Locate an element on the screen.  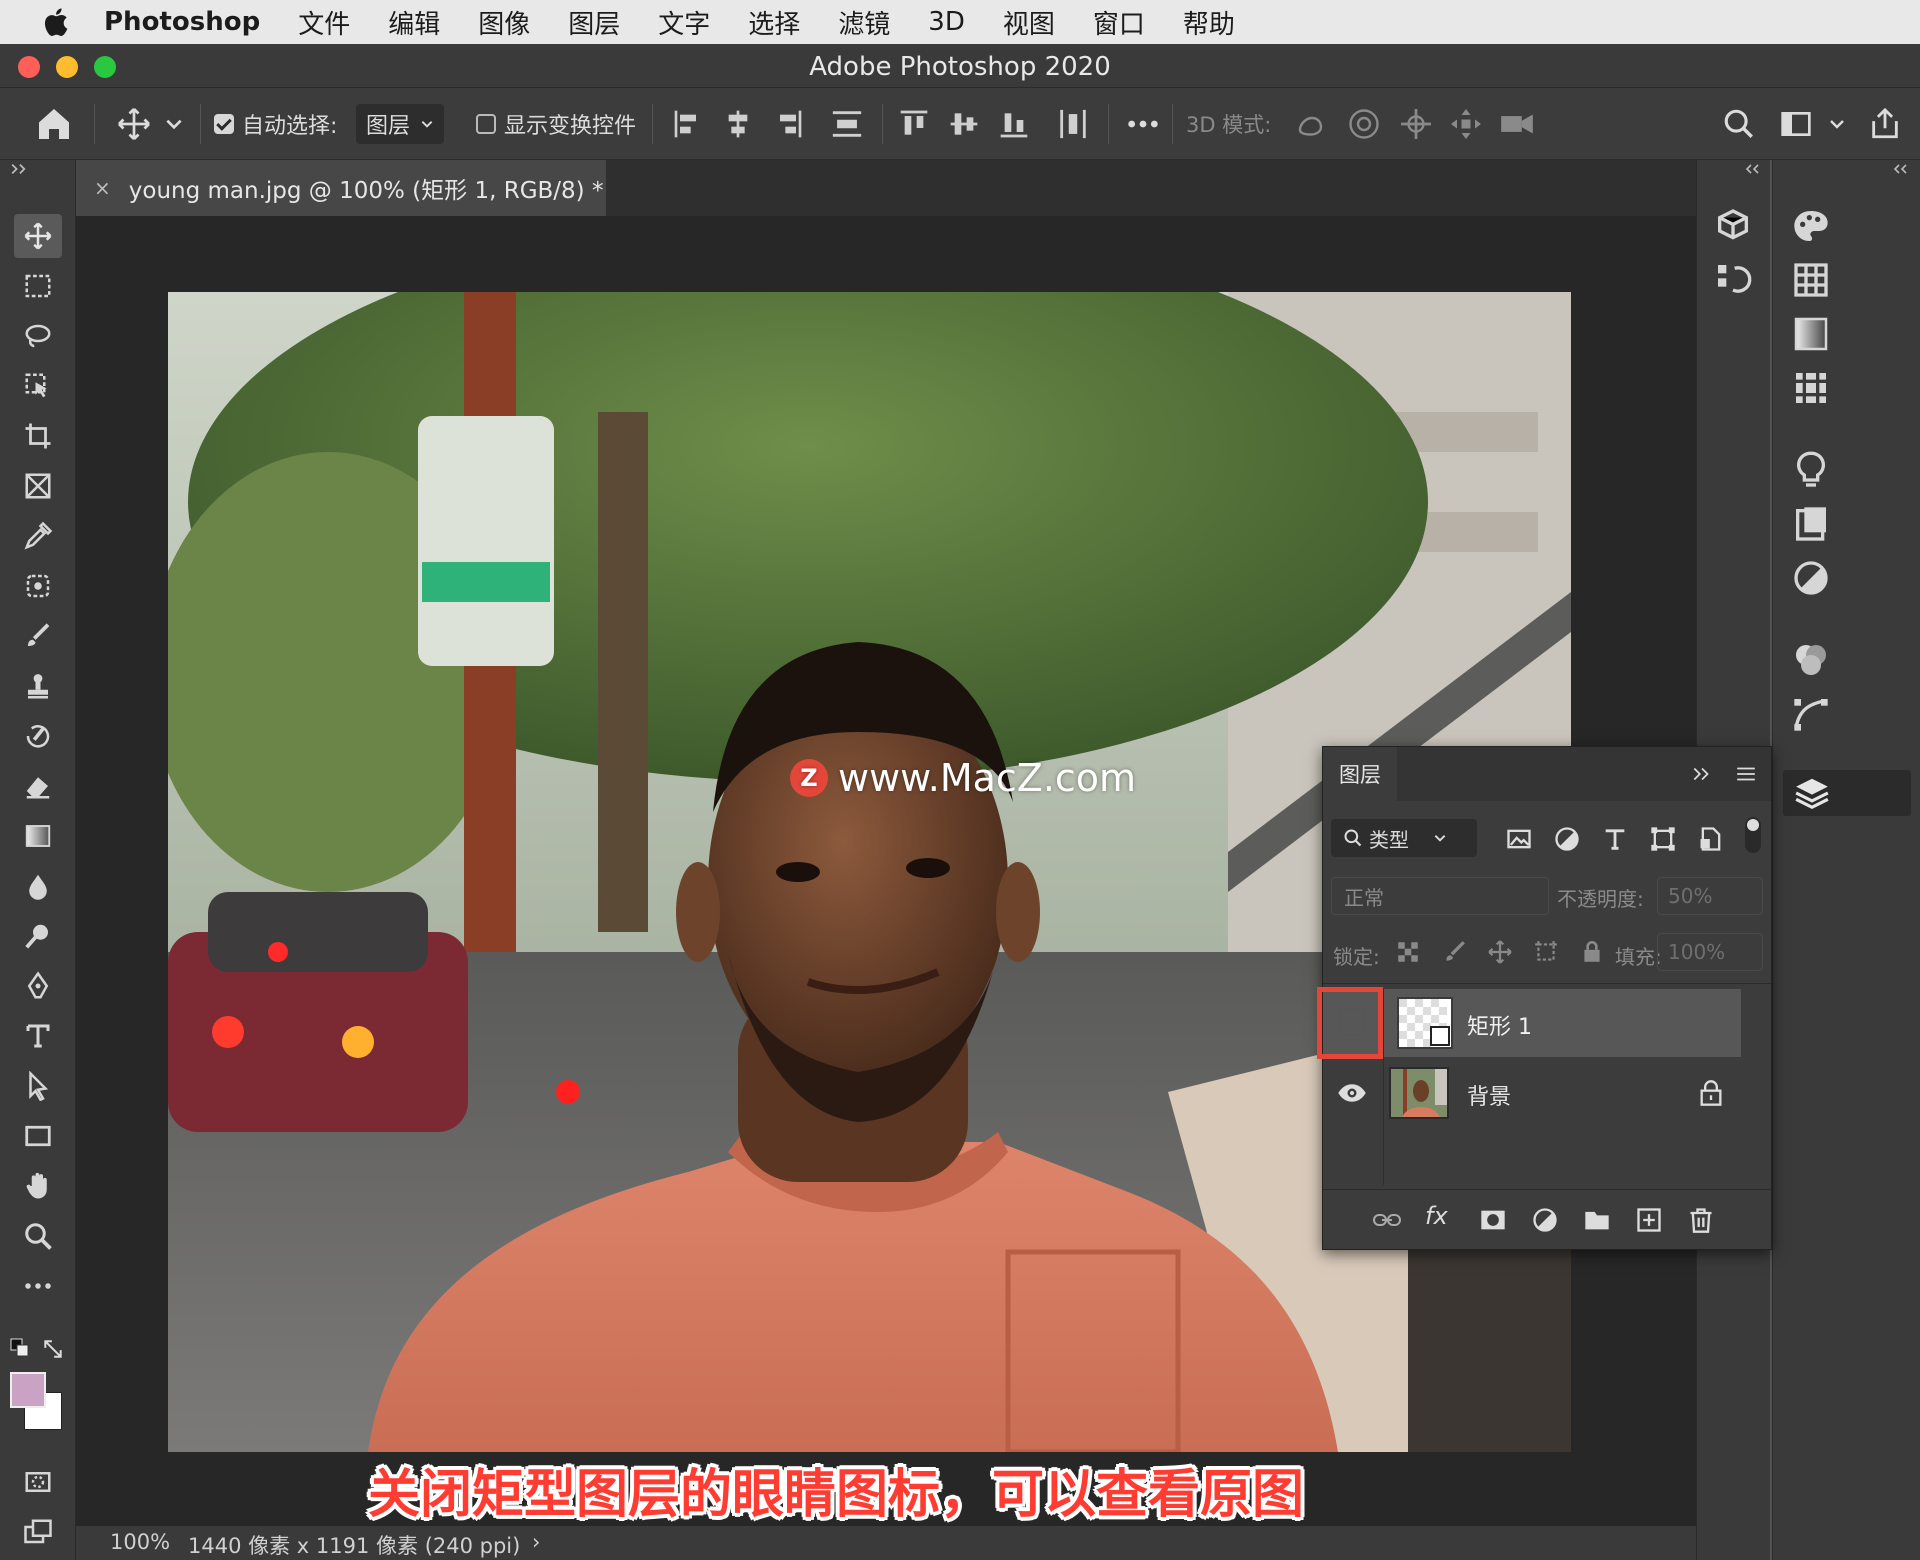
document-info: 1440 像素 x 1191 像素 (240 ppi) is located at coordinates (354, 1545).